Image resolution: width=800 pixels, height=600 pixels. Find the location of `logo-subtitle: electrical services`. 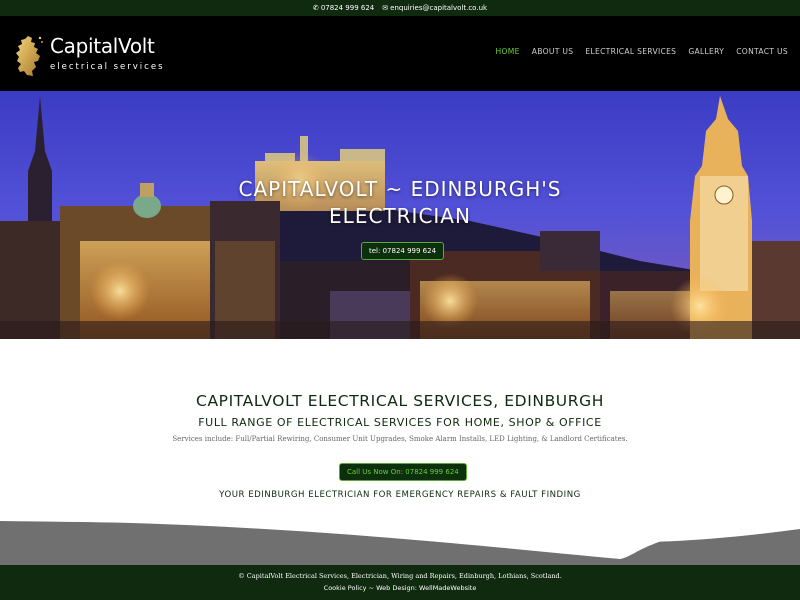

logo-subtitle: electrical services is located at coordinates (107, 67).